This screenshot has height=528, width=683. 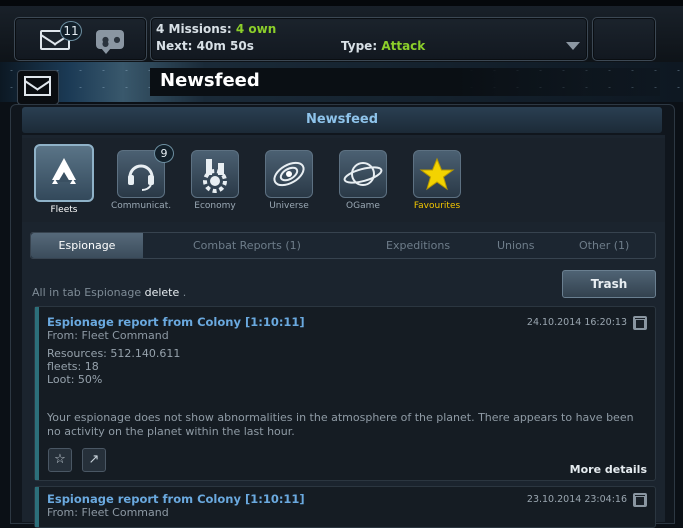 I want to click on chevron-down-icon, so click(x=573, y=46).